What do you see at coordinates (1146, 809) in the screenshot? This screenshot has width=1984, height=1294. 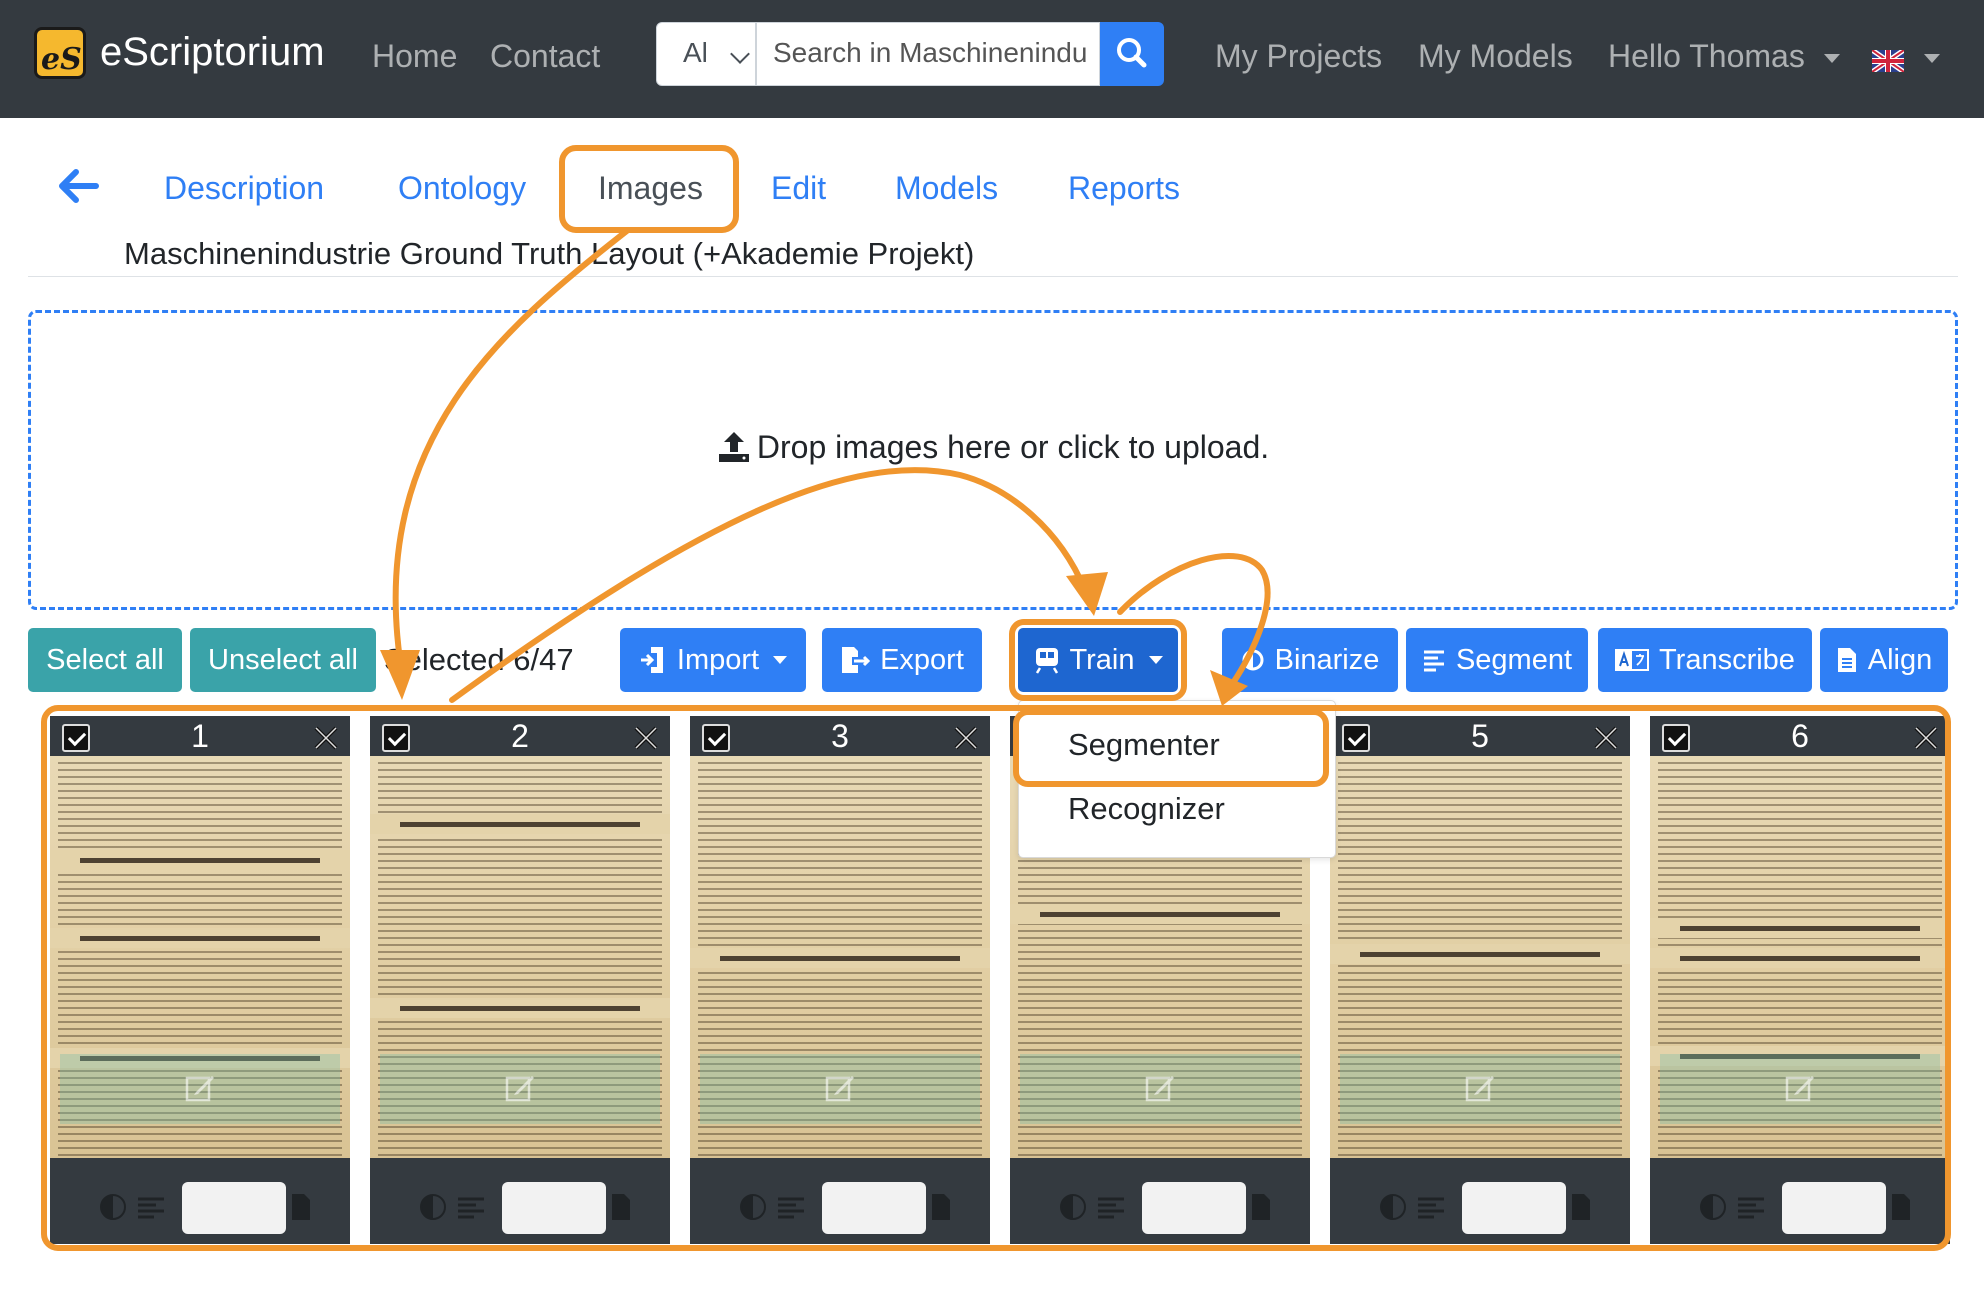 I see `menu-item-recognizer: Recognizer` at bounding box center [1146, 809].